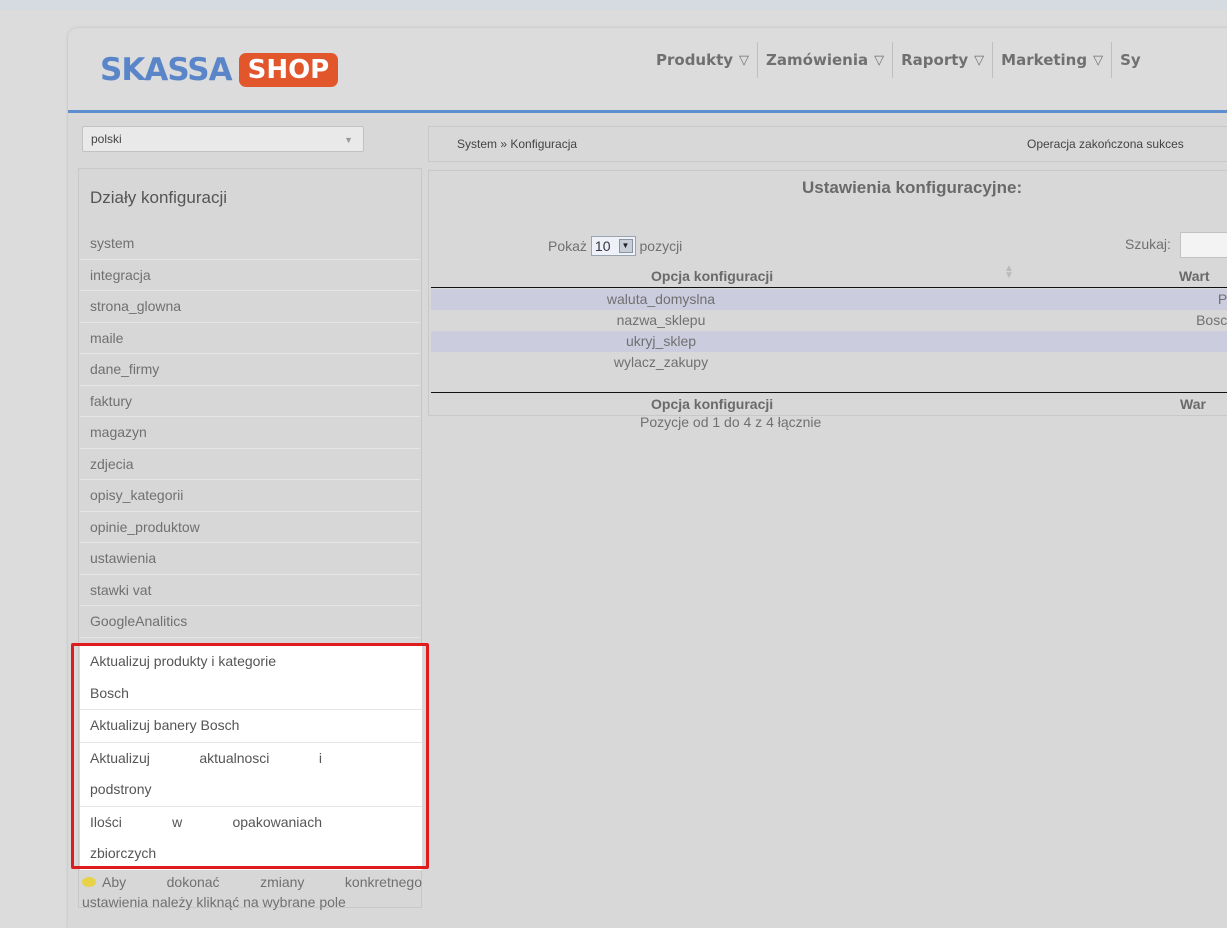 The width and height of the screenshot is (1227, 928). I want to click on cell-option: nazwa_sklepu, so click(661, 320).